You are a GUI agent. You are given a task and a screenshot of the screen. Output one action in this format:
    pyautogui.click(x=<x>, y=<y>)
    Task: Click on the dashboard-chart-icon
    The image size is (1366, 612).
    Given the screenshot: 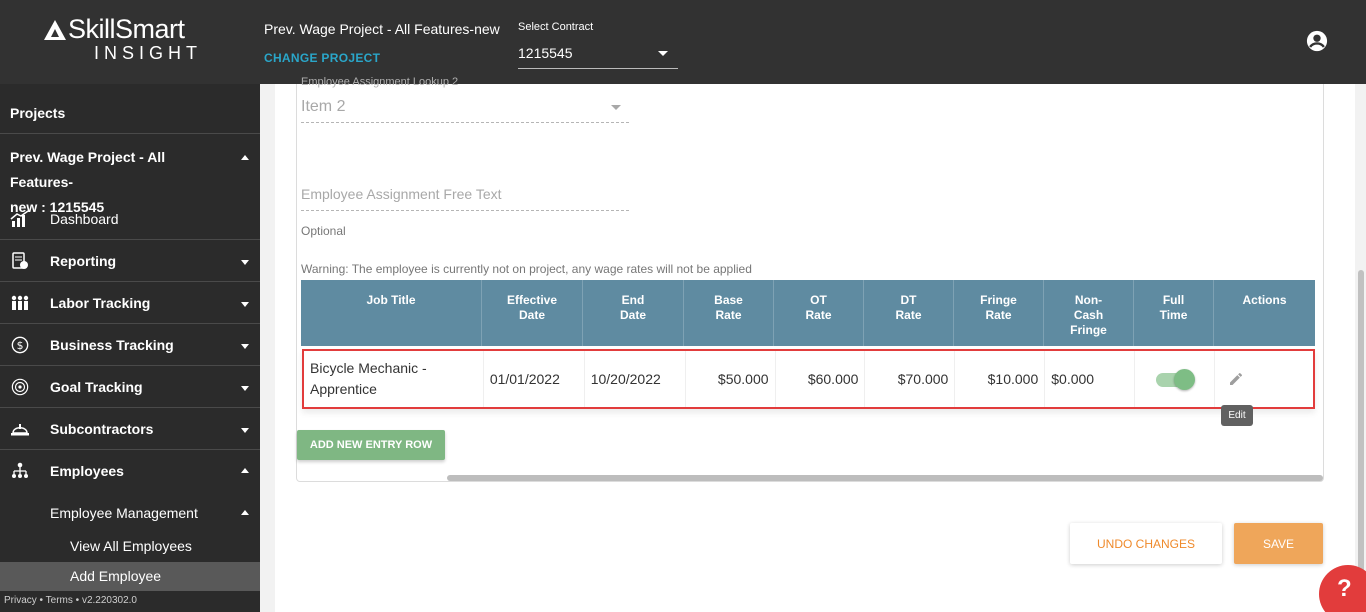 What is the action you would take?
    pyautogui.click(x=19, y=218)
    